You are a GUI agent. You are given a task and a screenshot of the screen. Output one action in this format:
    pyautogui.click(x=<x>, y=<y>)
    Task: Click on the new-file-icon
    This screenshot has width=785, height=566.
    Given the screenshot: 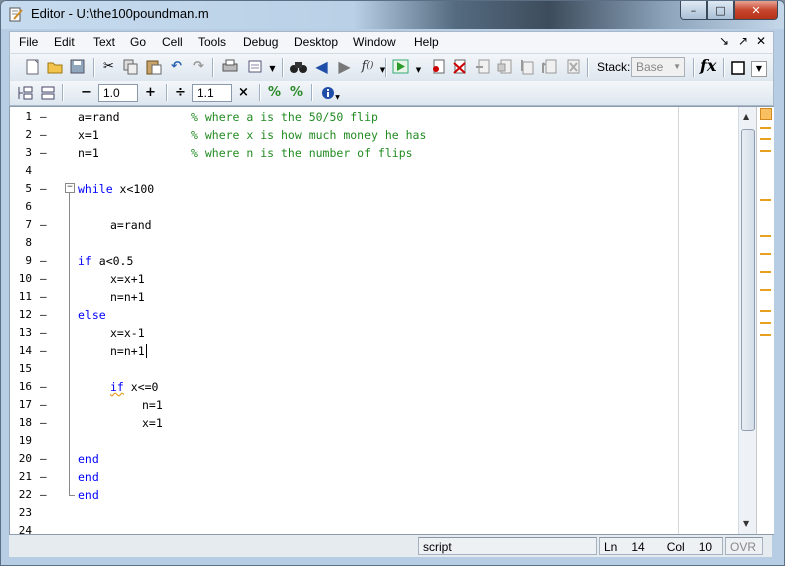 What is the action you would take?
    pyautogui.click(x=32, y=66)
    